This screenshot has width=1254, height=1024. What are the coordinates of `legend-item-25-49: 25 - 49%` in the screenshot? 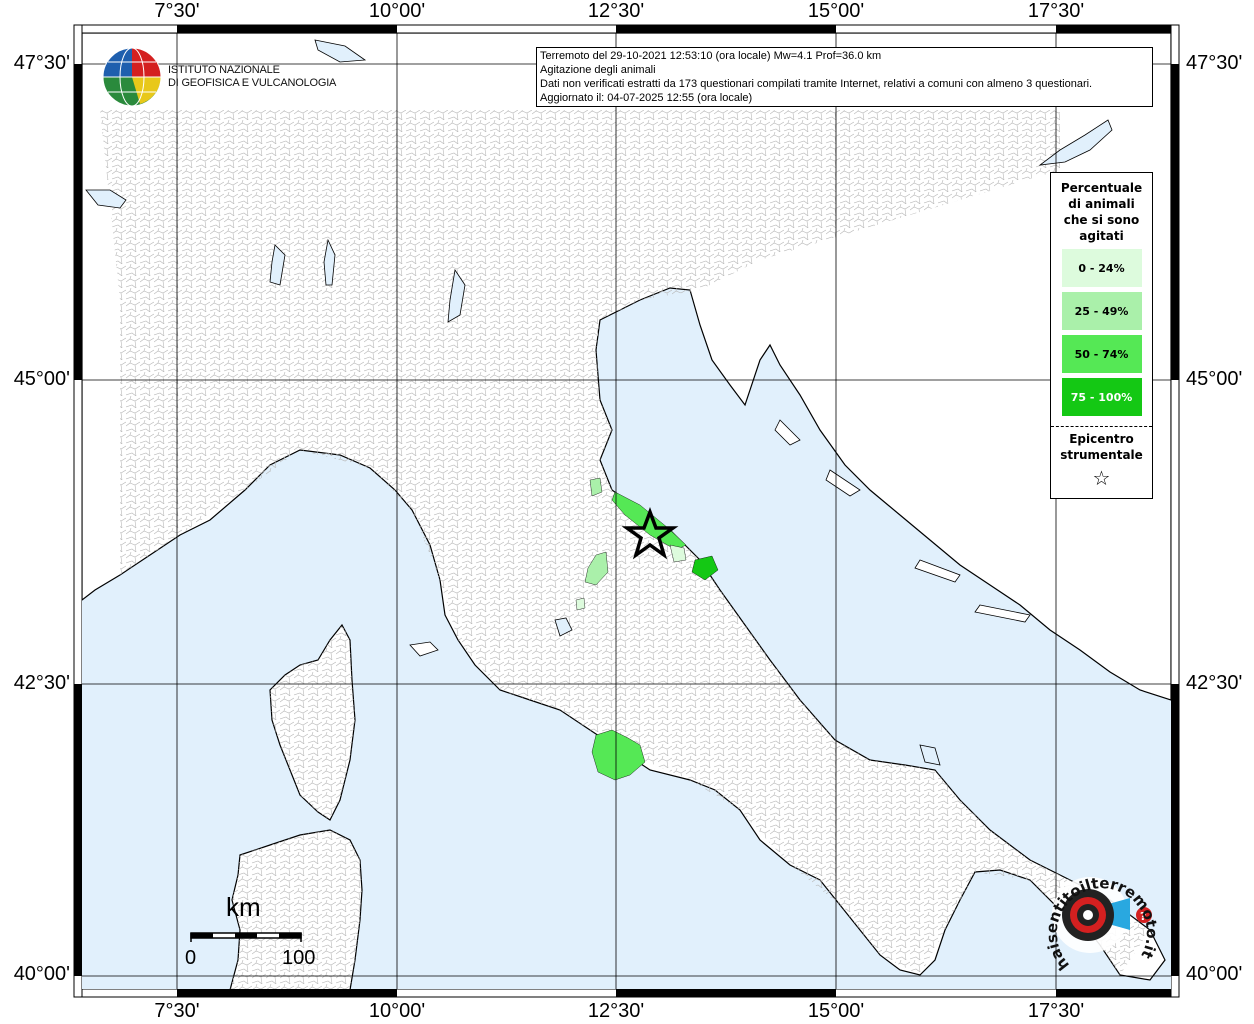 It's located at (1101, 311).